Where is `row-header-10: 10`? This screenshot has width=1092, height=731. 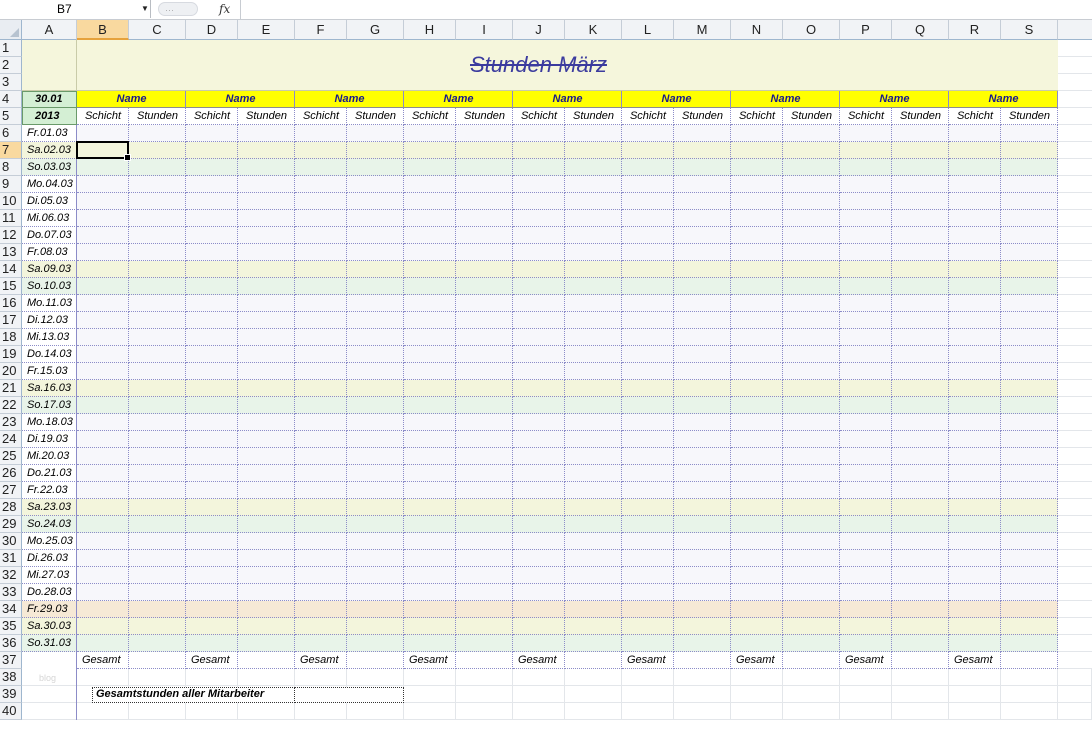 row-header-10: 10 is located at coordinates (11, 201).